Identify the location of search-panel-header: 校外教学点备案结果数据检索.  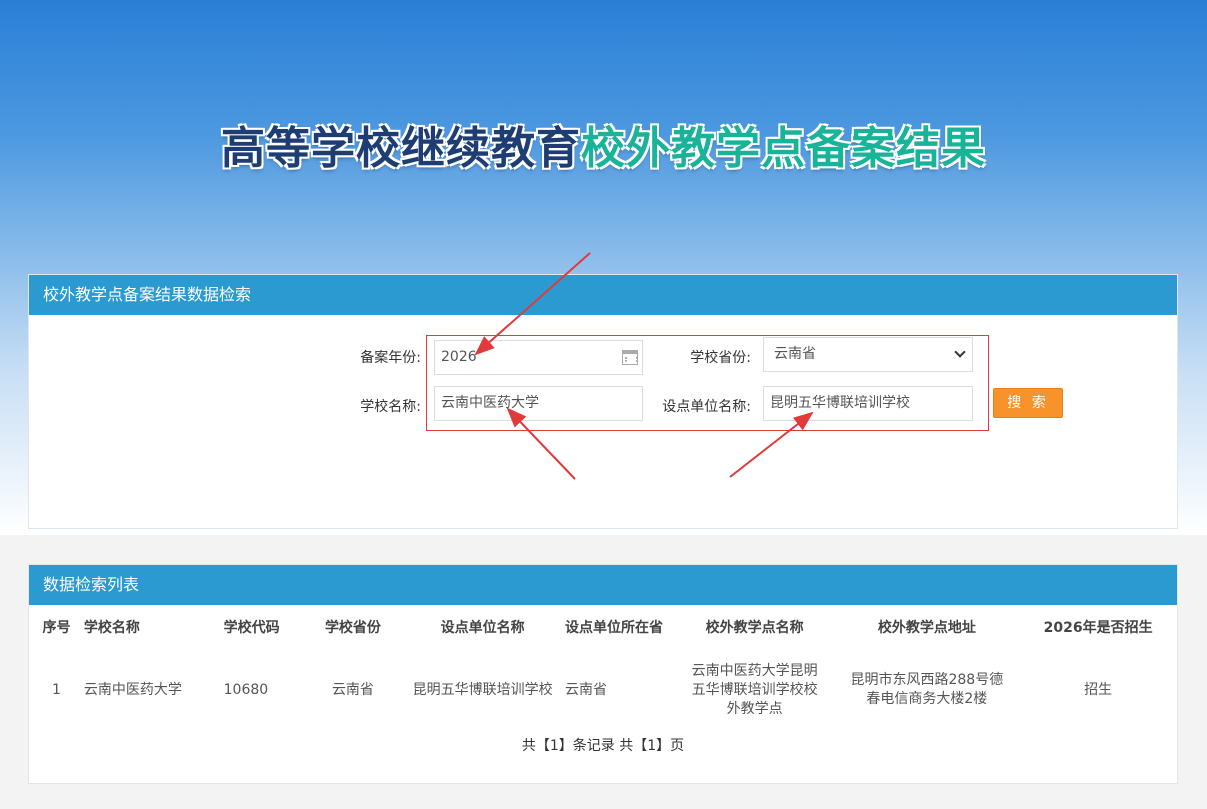
(603, 295).